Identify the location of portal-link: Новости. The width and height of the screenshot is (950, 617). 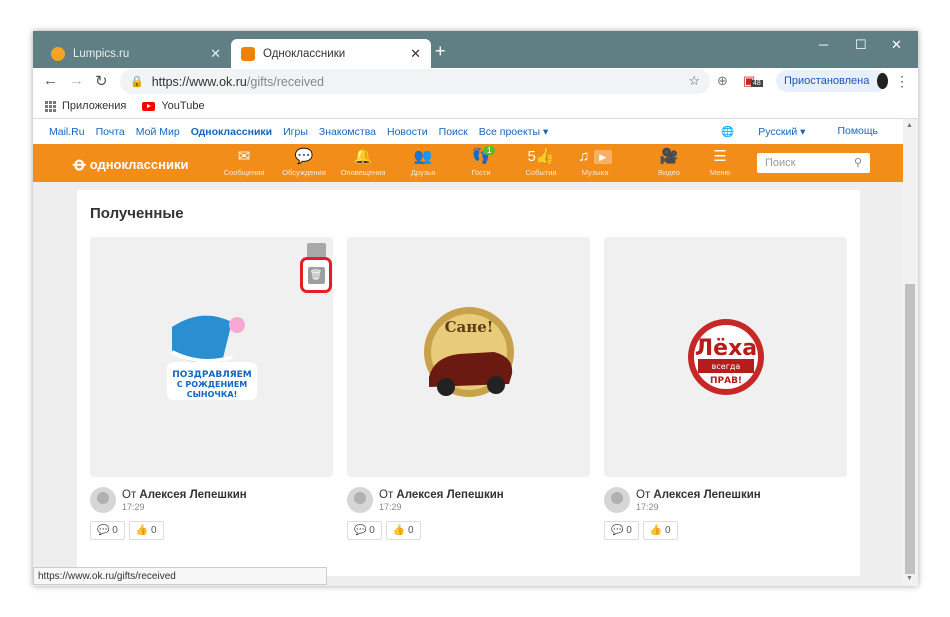
(407, 132).